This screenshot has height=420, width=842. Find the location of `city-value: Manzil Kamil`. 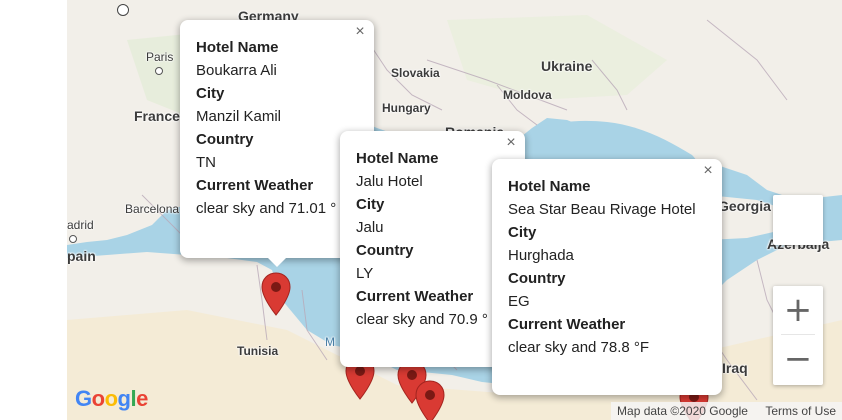

city-value: Manzil Kamil is located at coordinates (239, 116).